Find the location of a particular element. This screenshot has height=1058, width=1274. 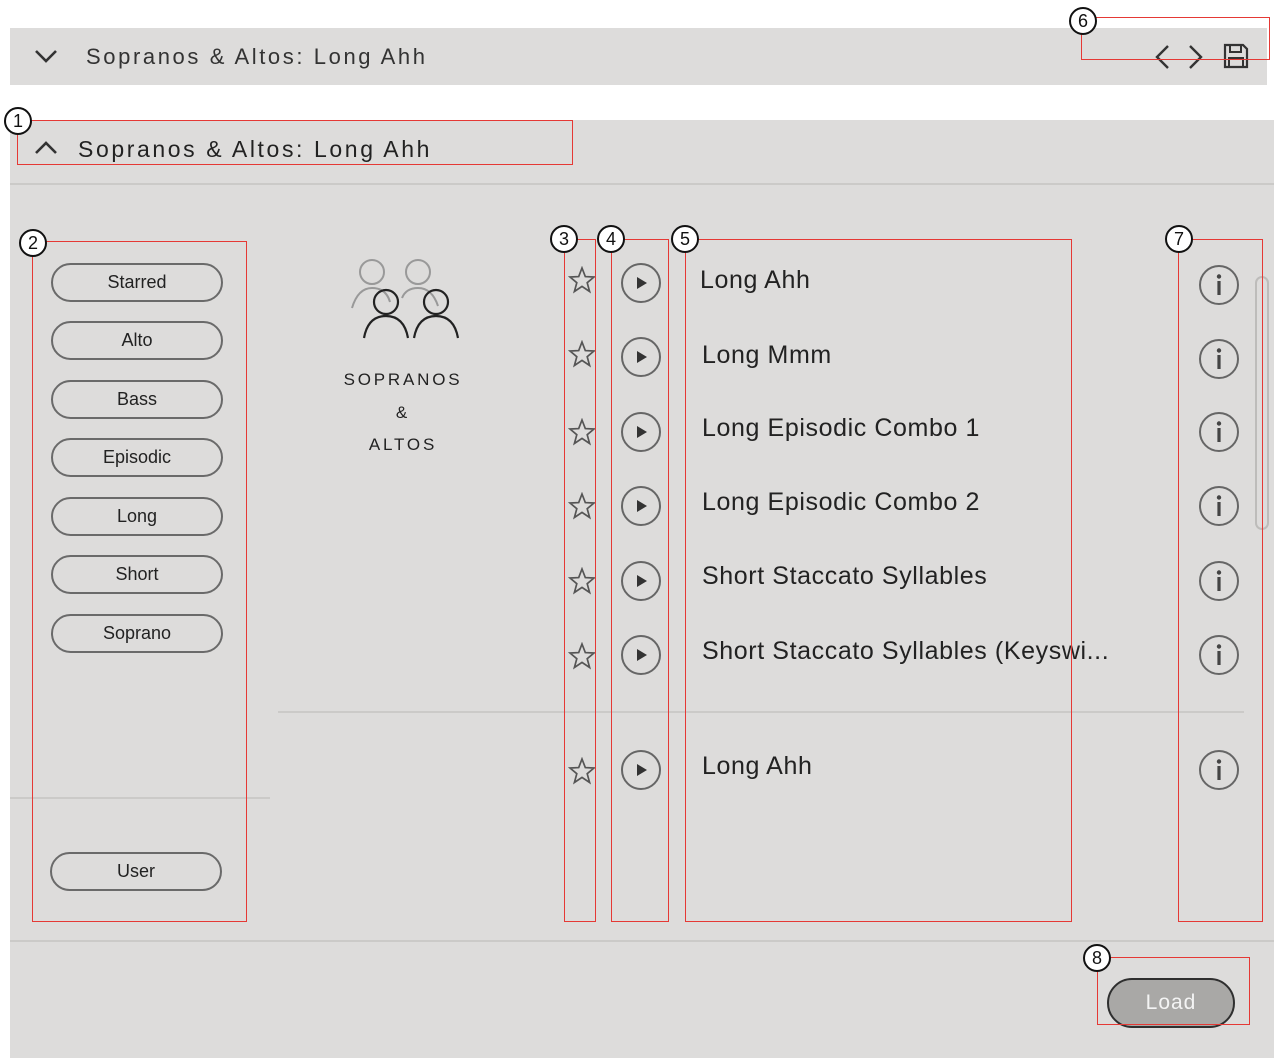

annotation-badge: 7 is located at coordinates (1179, 239).